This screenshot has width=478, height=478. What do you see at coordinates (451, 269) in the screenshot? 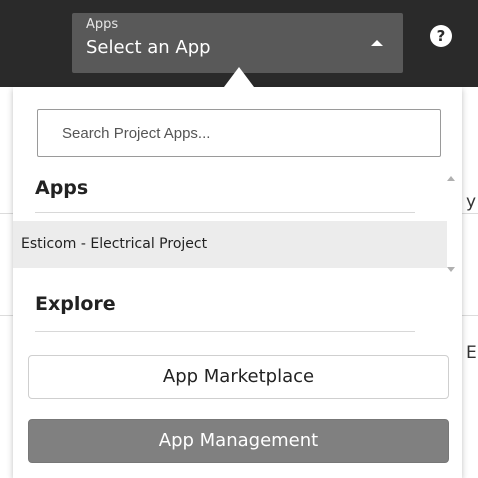
I see `scroll-down-icon` at bounding box center [451, 269].